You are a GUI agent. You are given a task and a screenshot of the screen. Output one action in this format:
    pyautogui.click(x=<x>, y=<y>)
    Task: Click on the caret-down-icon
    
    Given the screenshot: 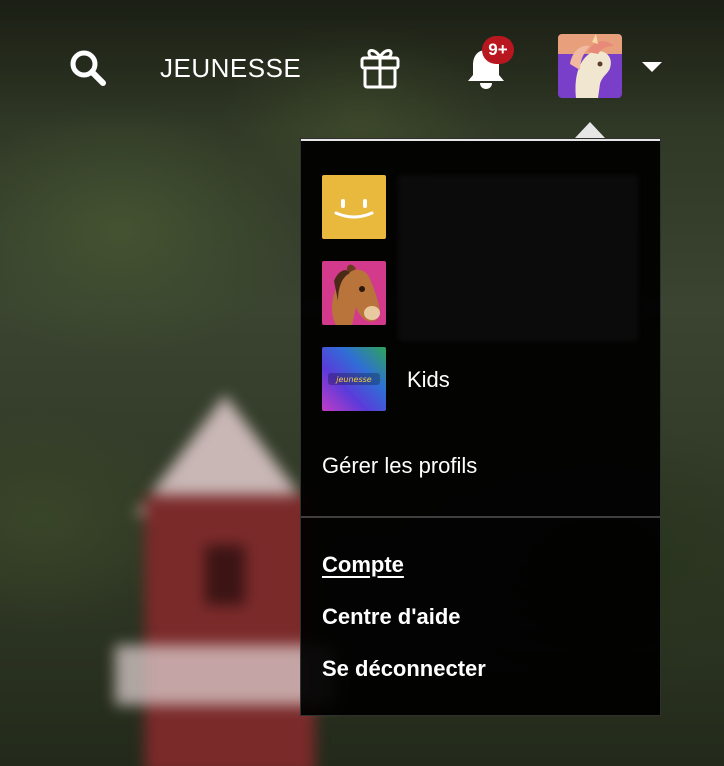 What is the action you would take?
    pyautogui.click(x=652, y=67)
    